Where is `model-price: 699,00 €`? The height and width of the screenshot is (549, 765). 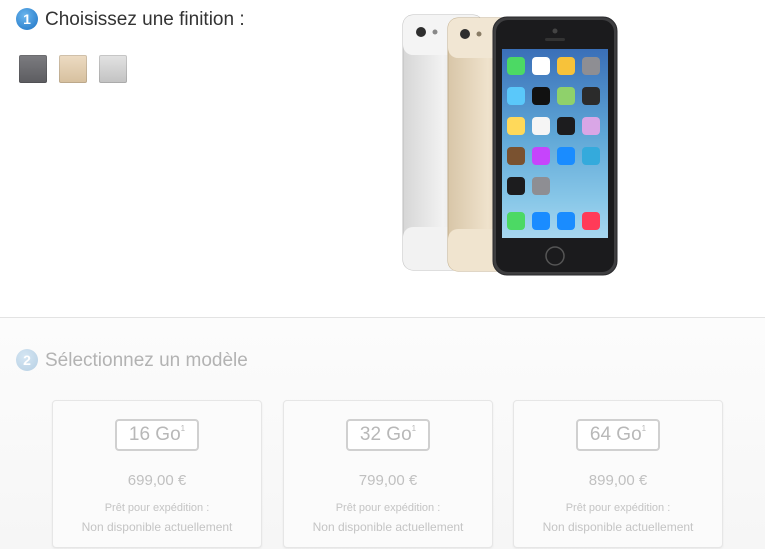 model-price: 699,00 € is located at coordinates (157, 480).